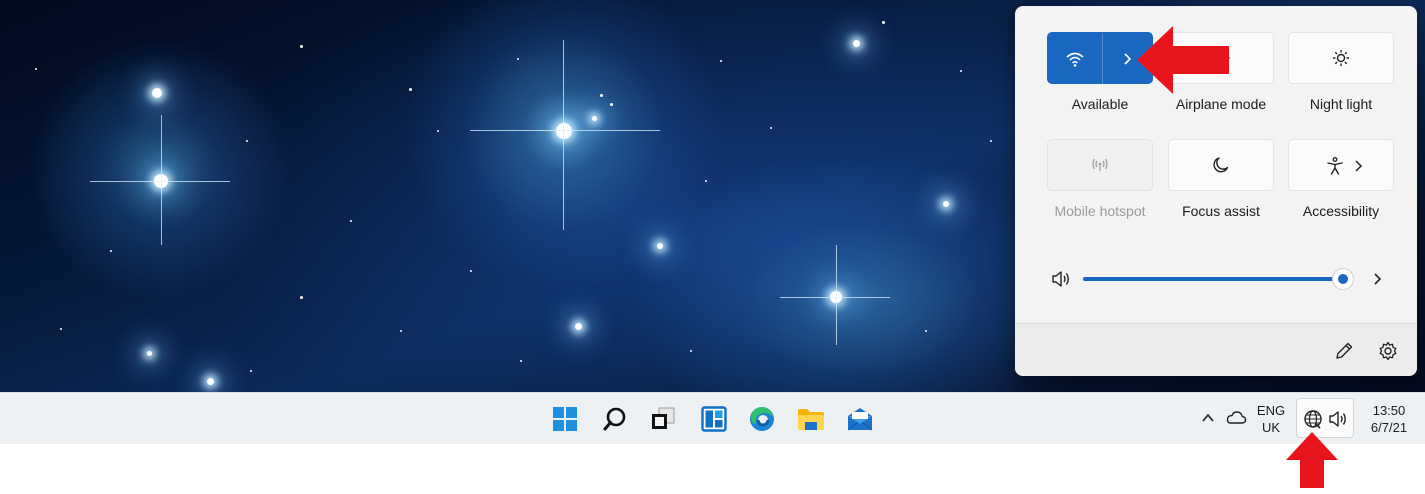 The height and width of the screenshot is (494, 1425). I want to click on mobile-hotspot-label: Mobile hotspot, so click(1100, 211).